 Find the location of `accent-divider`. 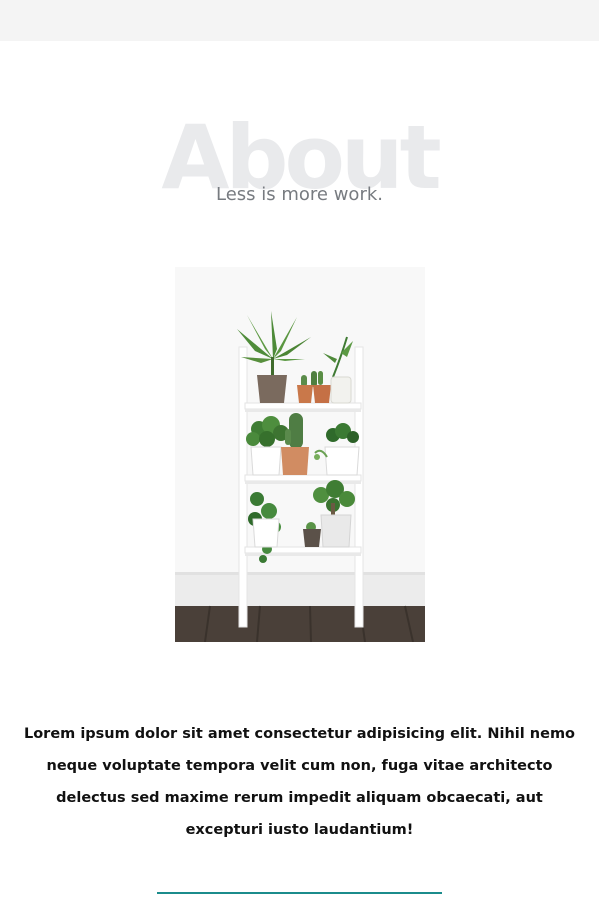

accent-divider is located at coordinates (299, 893).